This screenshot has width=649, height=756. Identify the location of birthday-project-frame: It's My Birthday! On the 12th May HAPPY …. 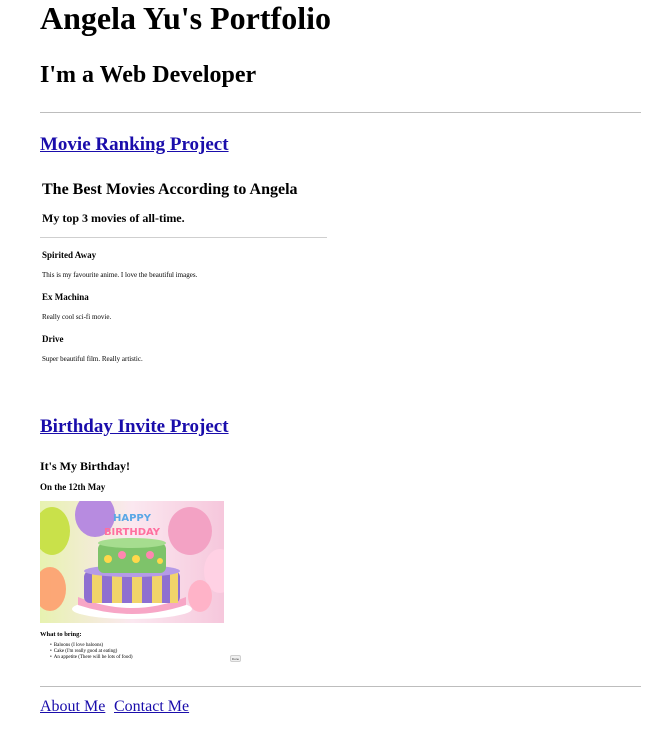
(145, 565).